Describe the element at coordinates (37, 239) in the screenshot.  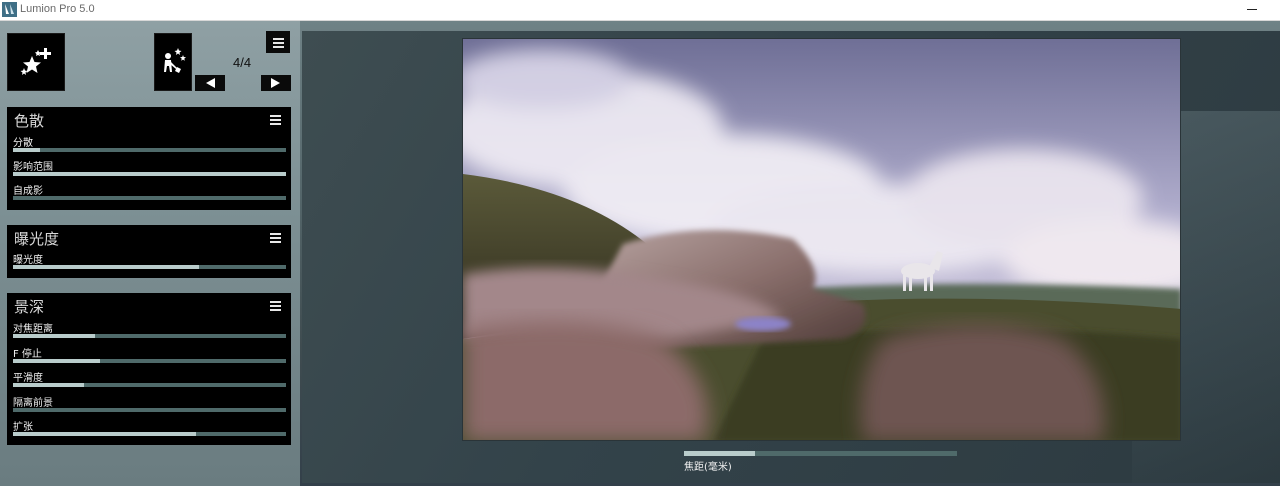
I see `panel-title: 曝光度` at that location.